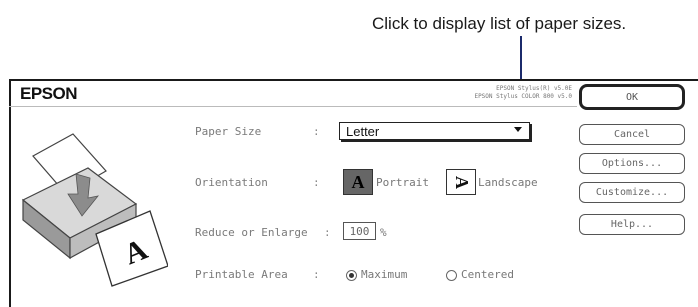 This screenshot has height=307, width=698. Describe the element at coordinates (534, 88) in the screenshot. I see `version-line-1: EPSON Stylus(R) v5.0E` at that location.